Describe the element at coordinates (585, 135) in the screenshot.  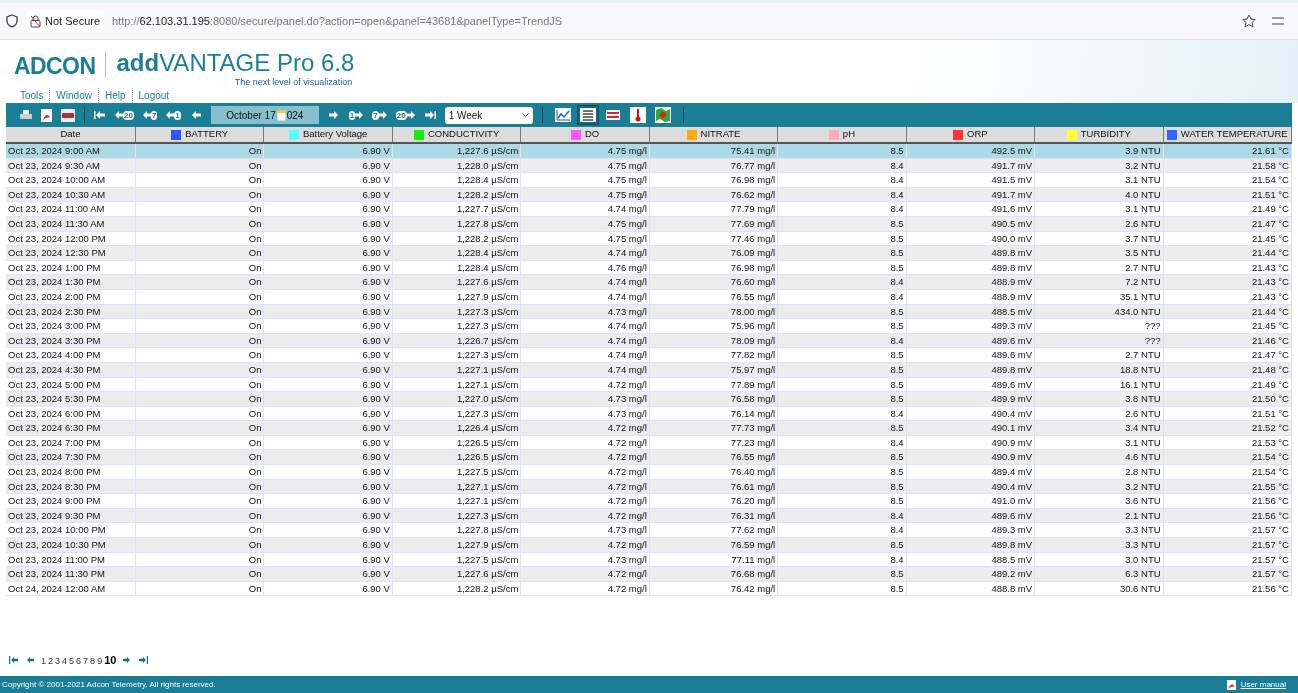
I see `column-header: DO` at that location.